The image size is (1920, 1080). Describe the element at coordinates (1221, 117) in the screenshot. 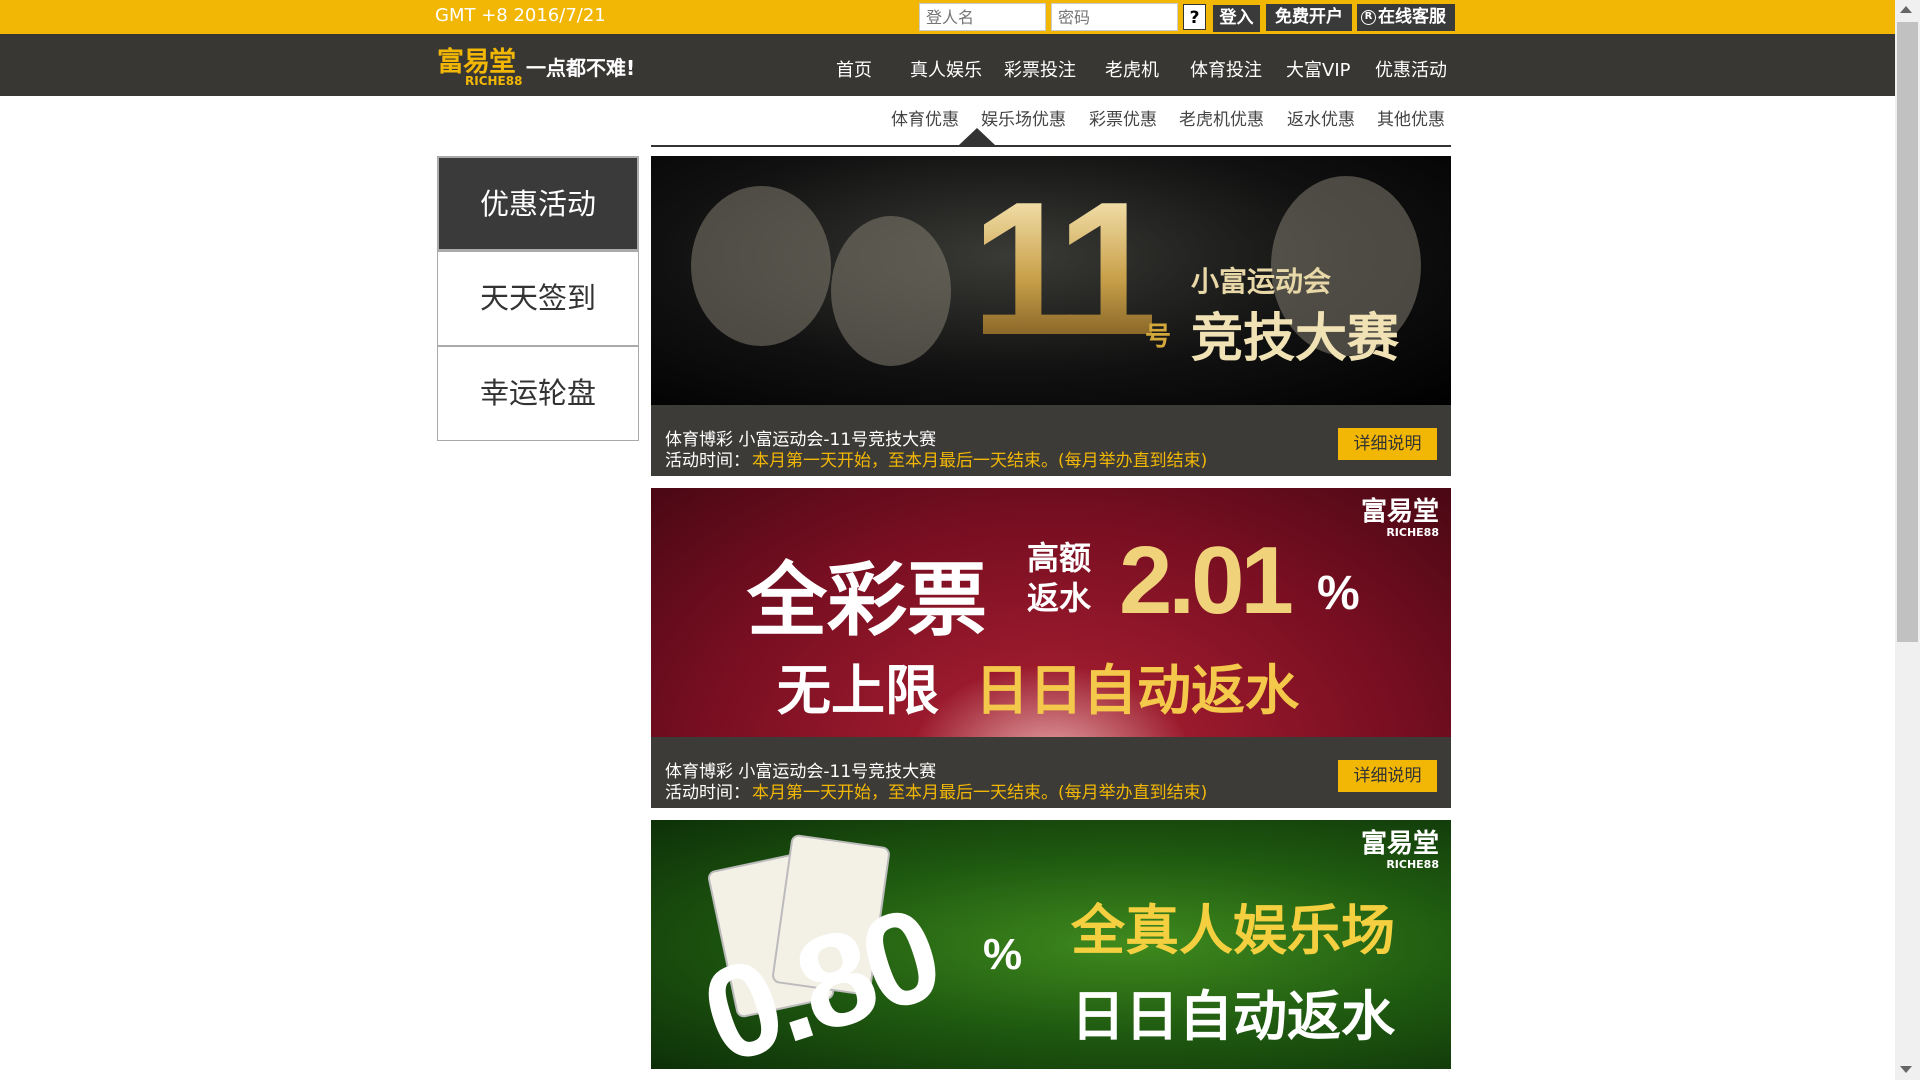

I see `subtab-slots: 老虎机优惠` at that location.